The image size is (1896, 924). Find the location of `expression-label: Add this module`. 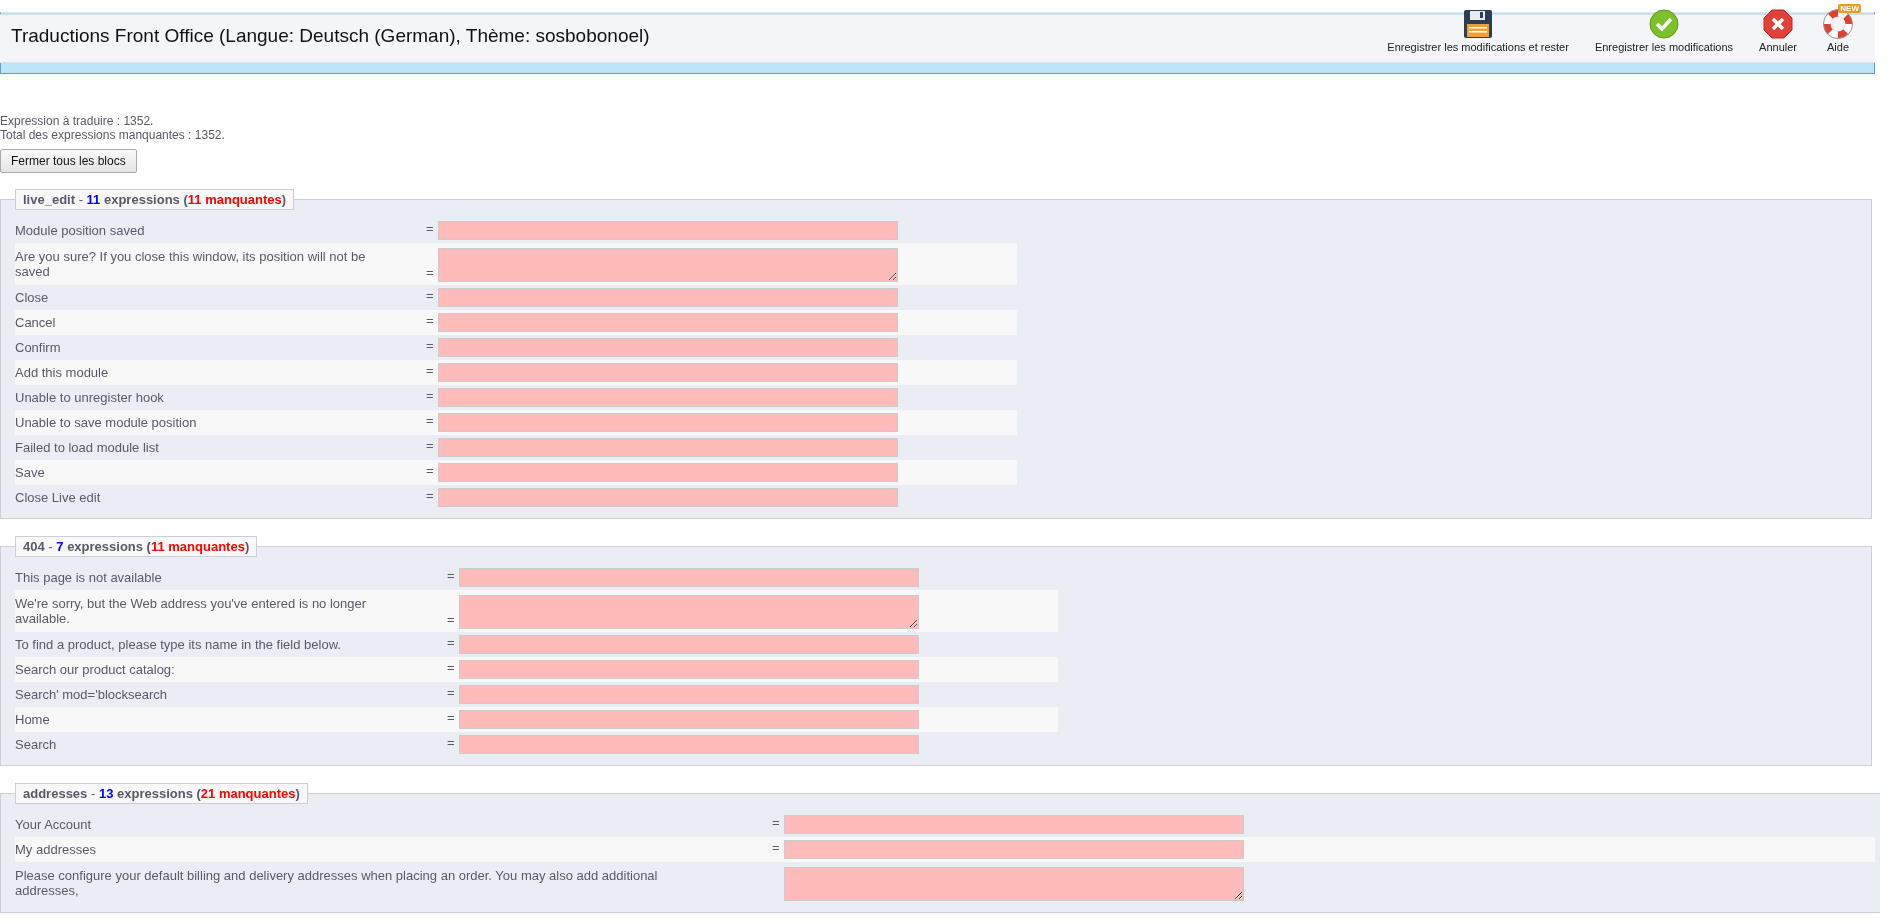

expression-label: Add this module is located at coordinates (62, 373).